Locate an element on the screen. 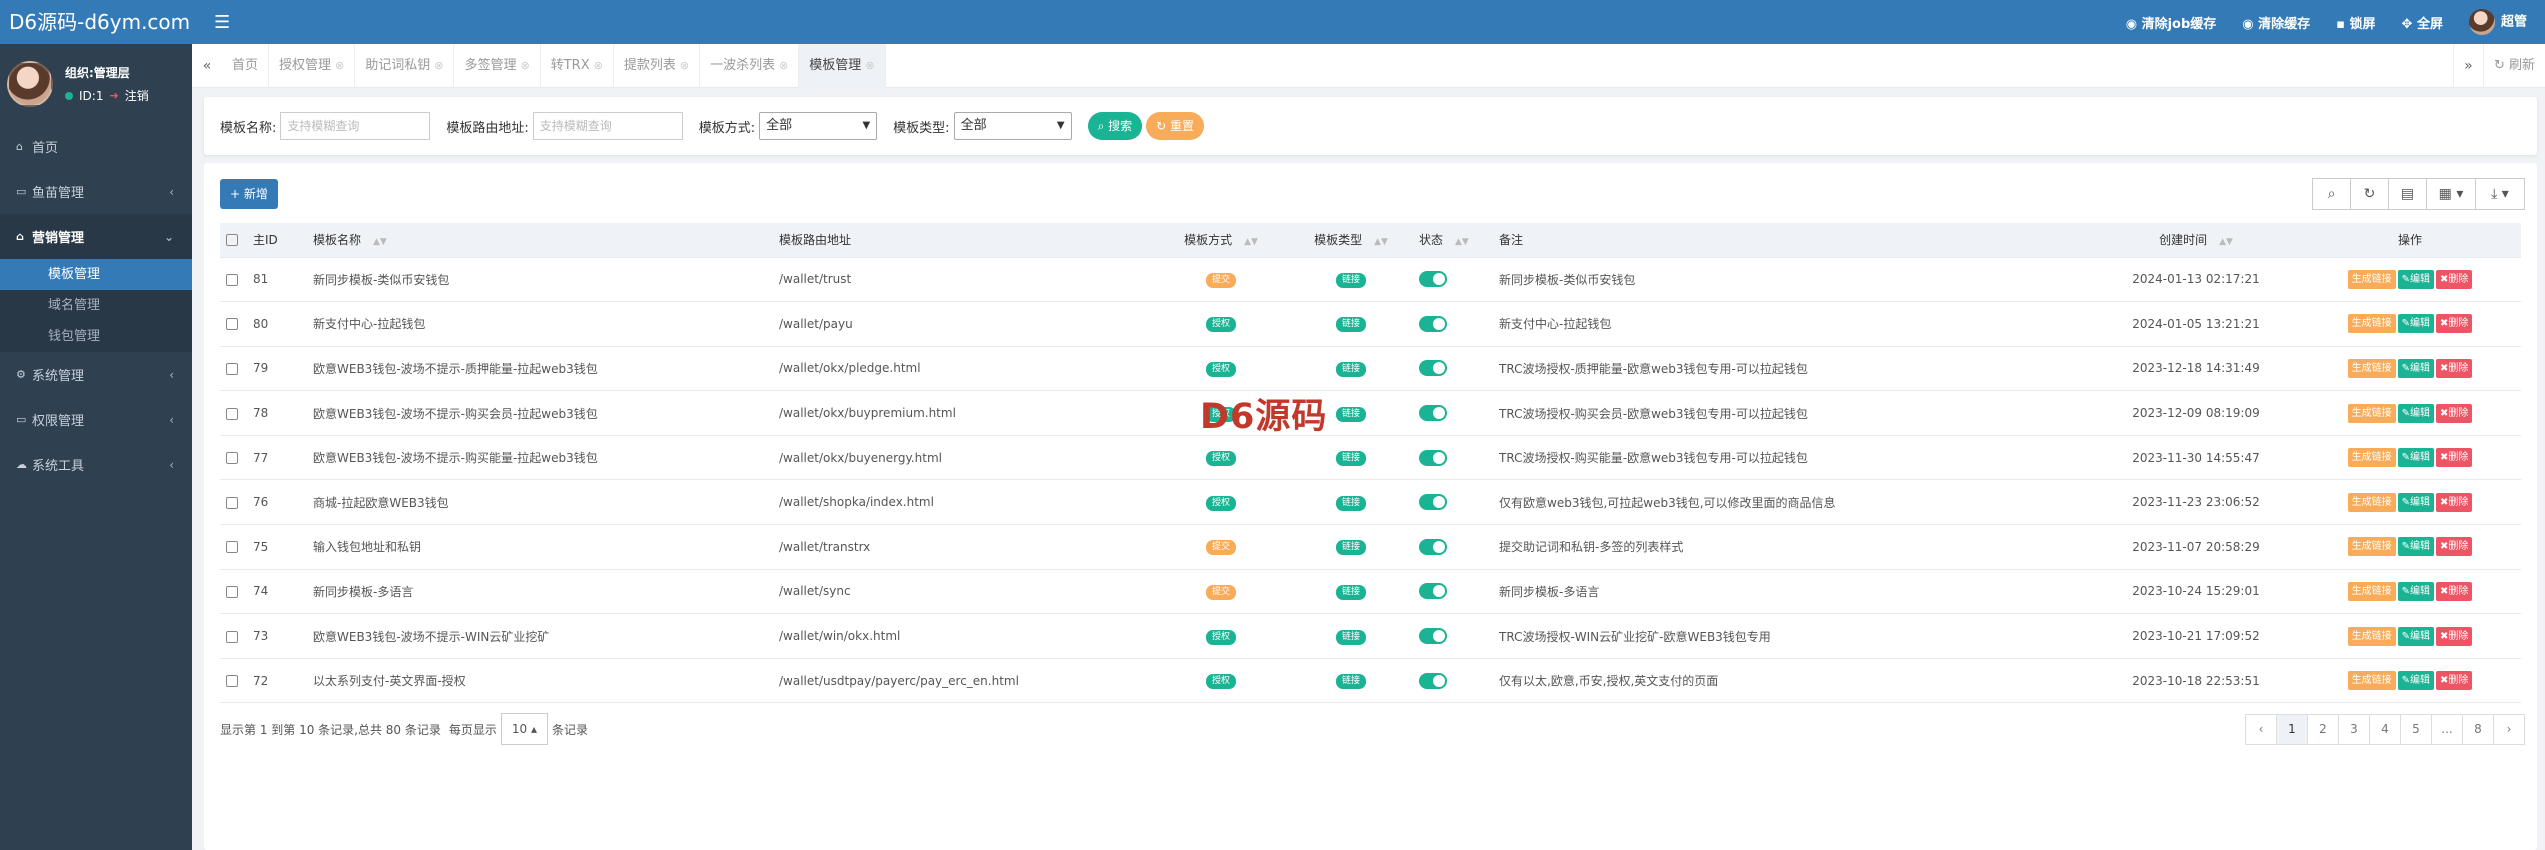 The width and height of the screenshot is (2545, 850). refresh-icon: ↻ is located at coordinates (2369, 194).